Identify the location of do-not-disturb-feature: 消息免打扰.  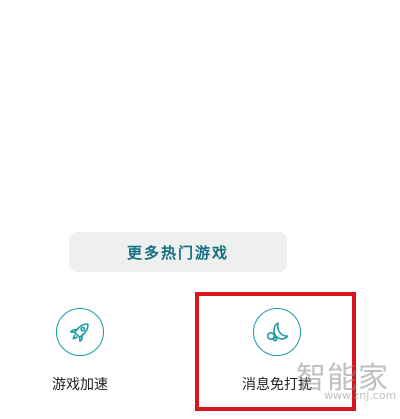
(277, 351).